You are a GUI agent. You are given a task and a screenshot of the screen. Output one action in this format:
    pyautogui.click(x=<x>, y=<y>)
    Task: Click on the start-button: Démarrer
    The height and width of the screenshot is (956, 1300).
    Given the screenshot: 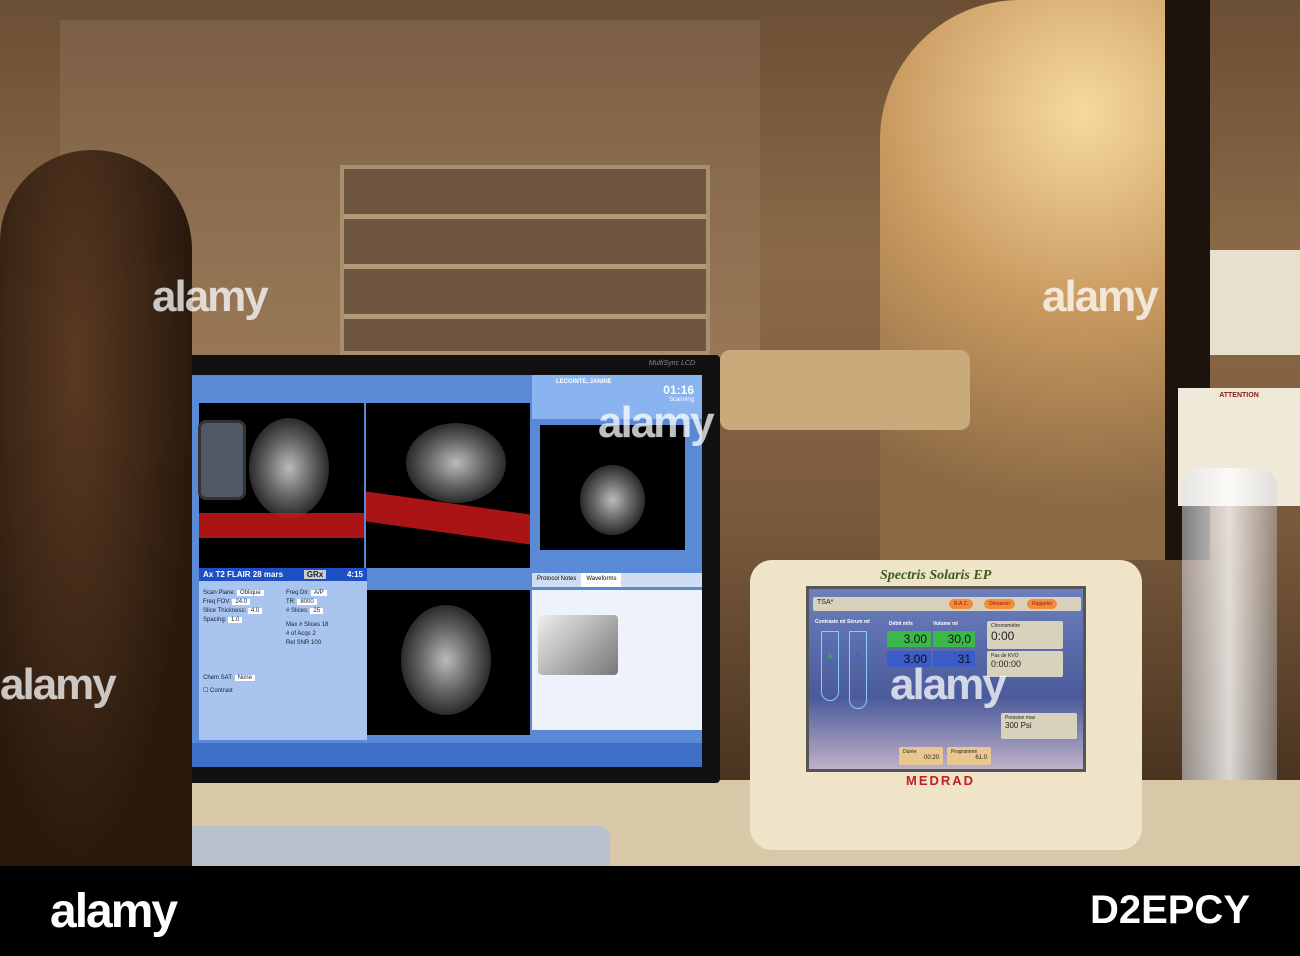 What is the action you would take?
    pyautogui.click(x=1000, y=604)
    